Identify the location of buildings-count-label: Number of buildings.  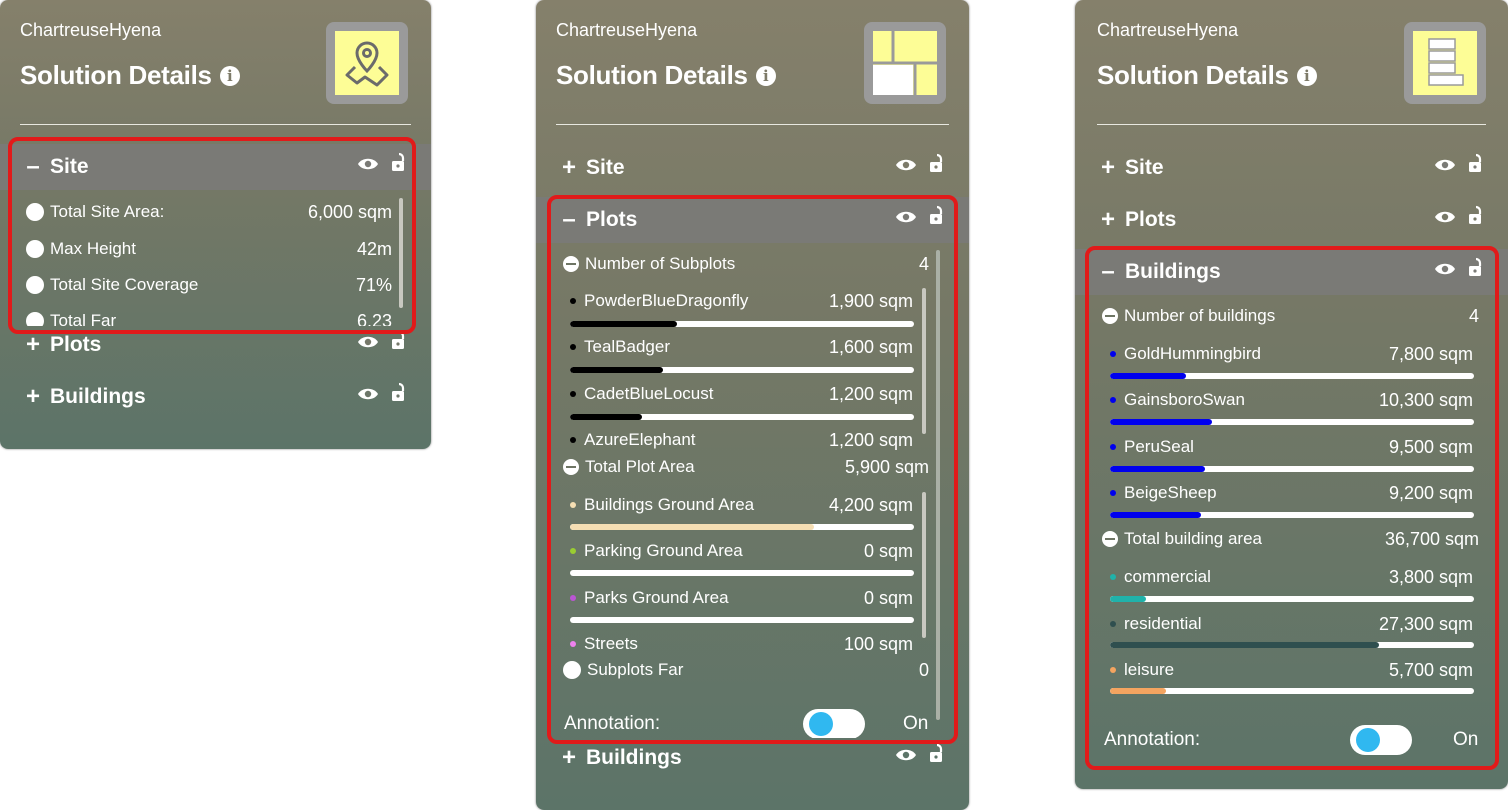
(1200, 315).